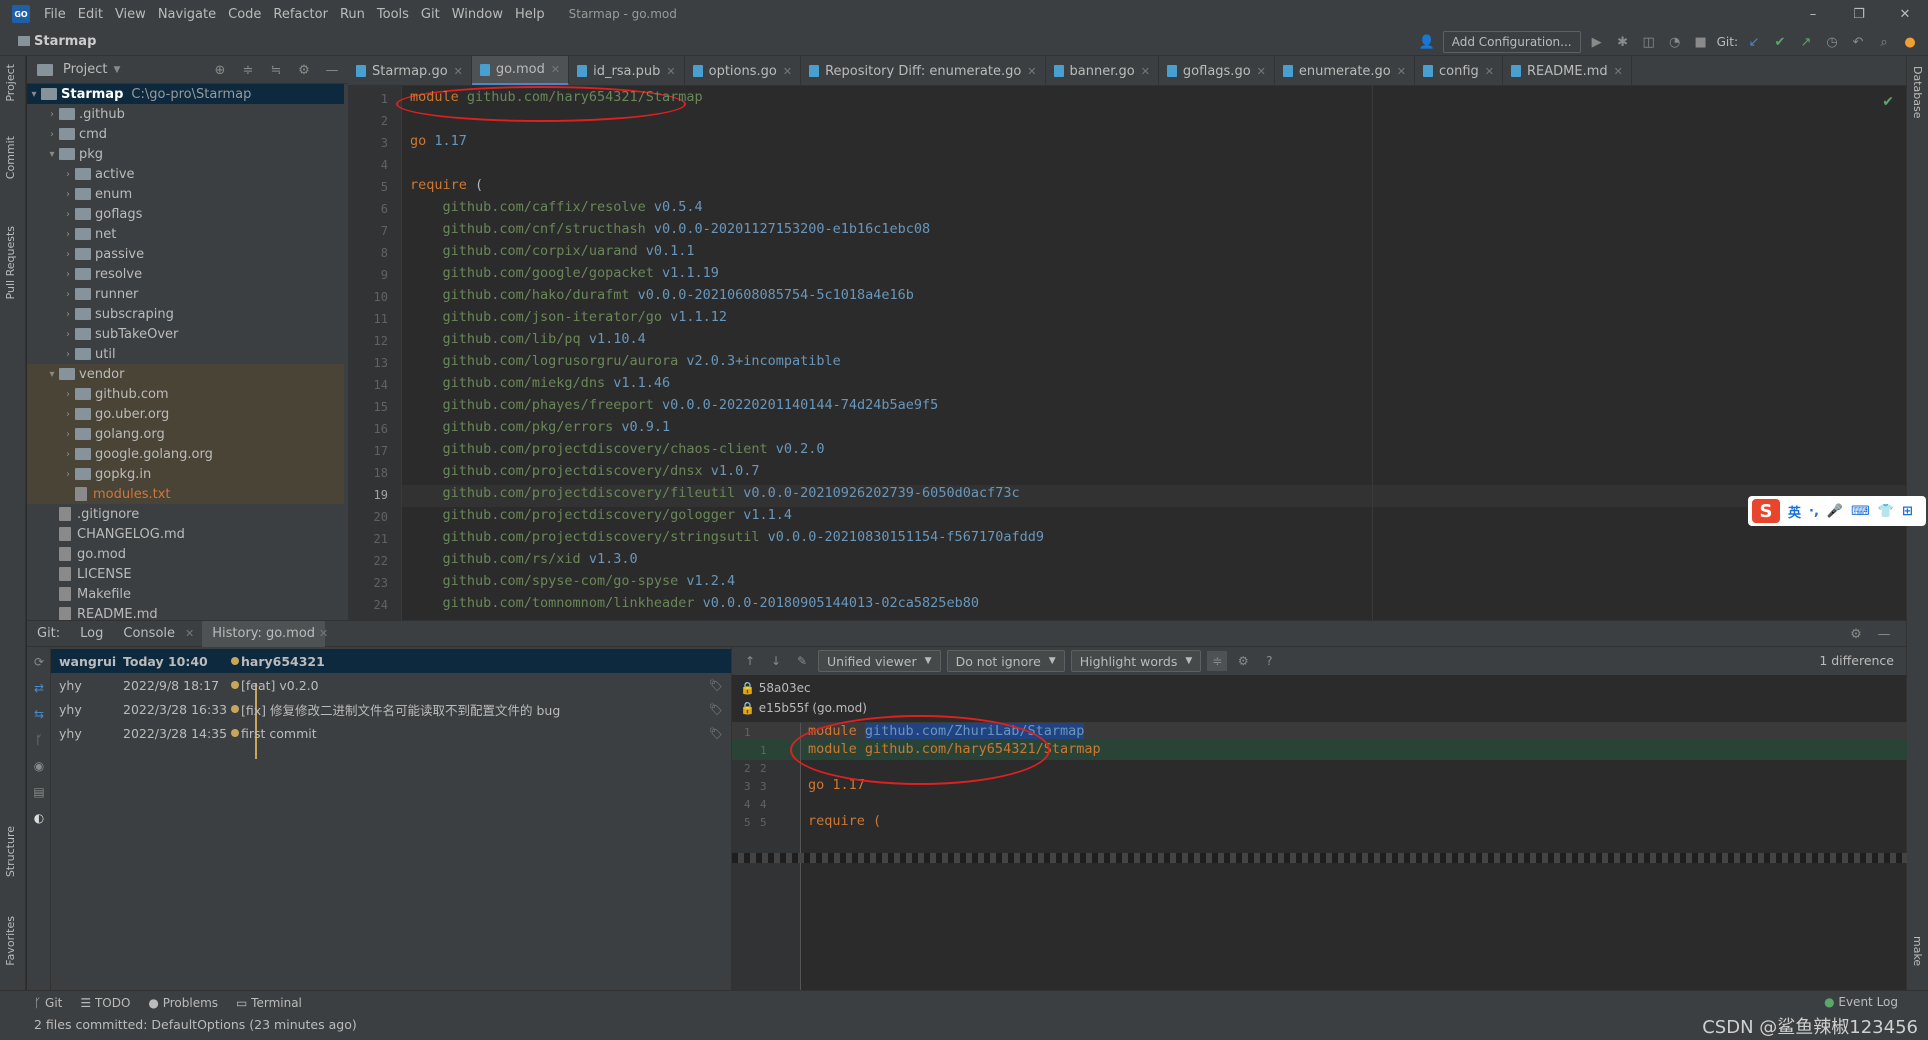 The width and height of the screenshot is (1928, 1040). I want to click on settings-icon: ⚙, so click(1243, 661).